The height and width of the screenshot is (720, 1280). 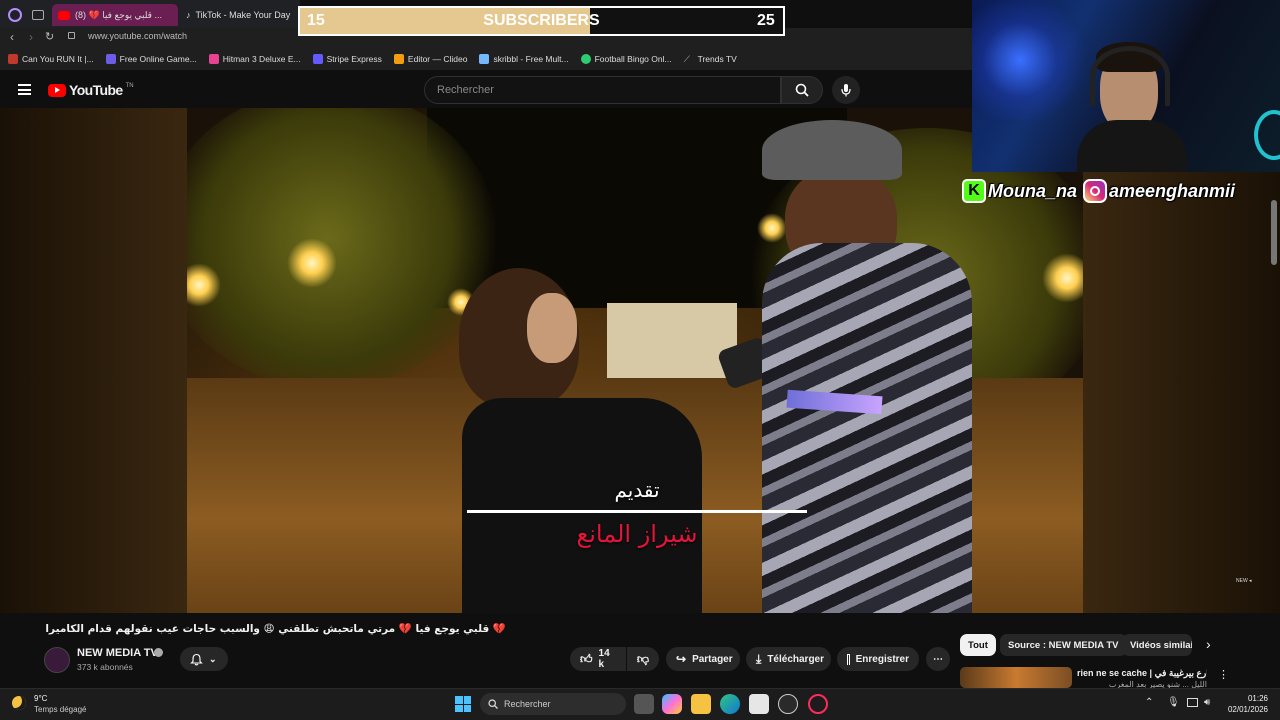 I want to click on task-view-icon, so click(x=644, y=704).